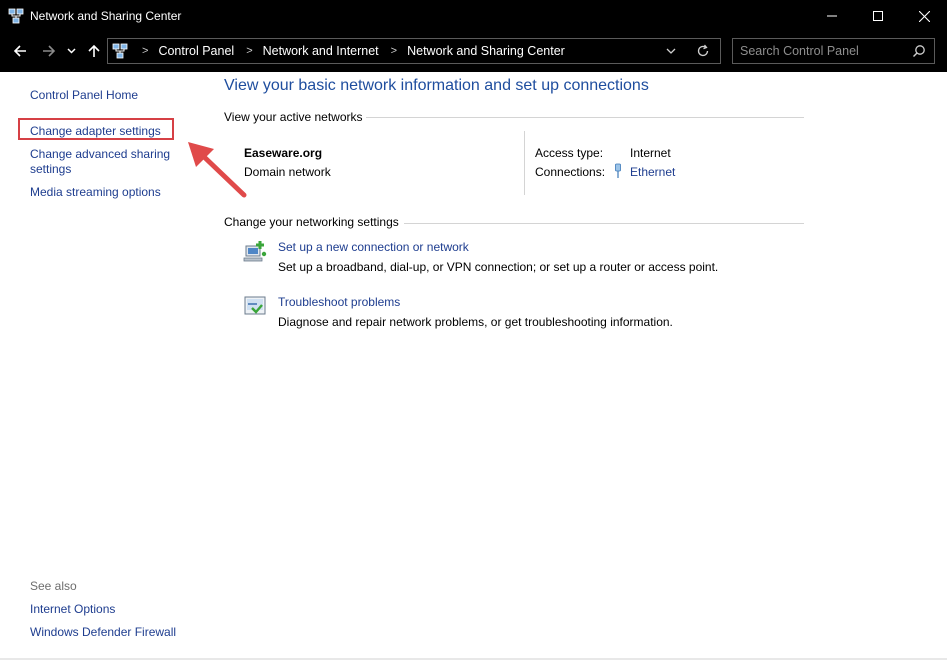 This screenshot has height=660, width=947. Describe the element at coordinates (287, 172) in the screenshot. I see `network-type-link: Domain network` at that location.